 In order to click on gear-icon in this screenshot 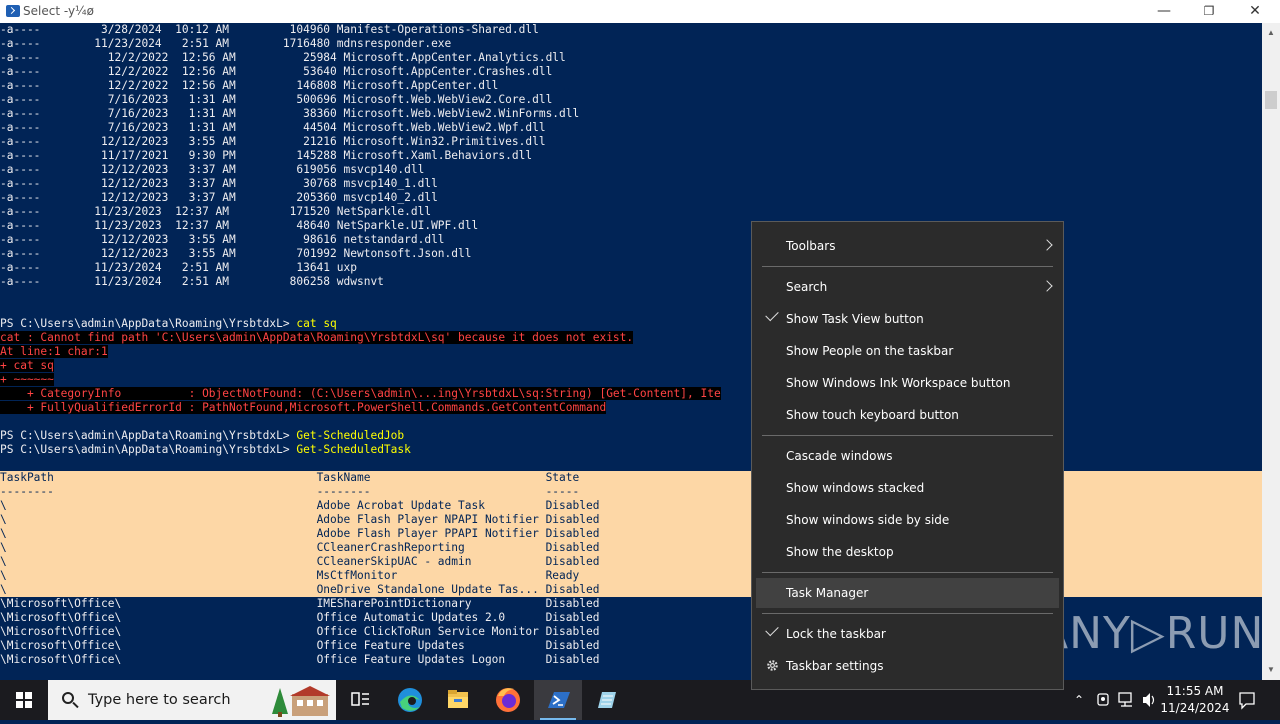, I will do `click(772, 665)`.